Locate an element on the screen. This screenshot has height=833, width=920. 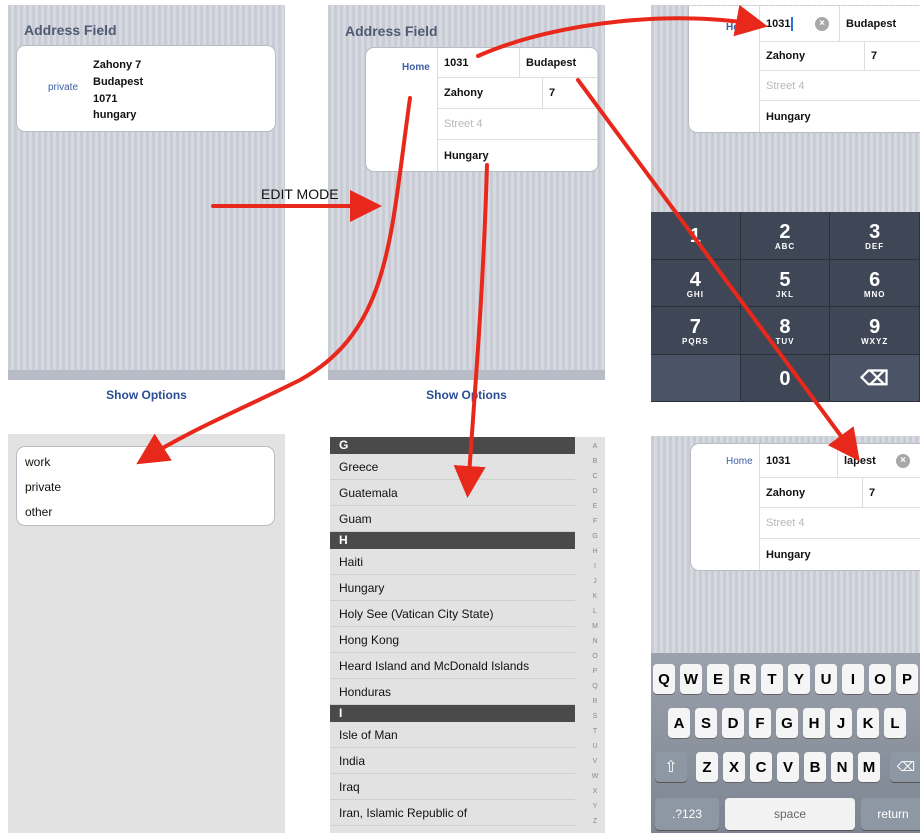
keypad-key: 6 MNO is located at coordinates (875, 283).